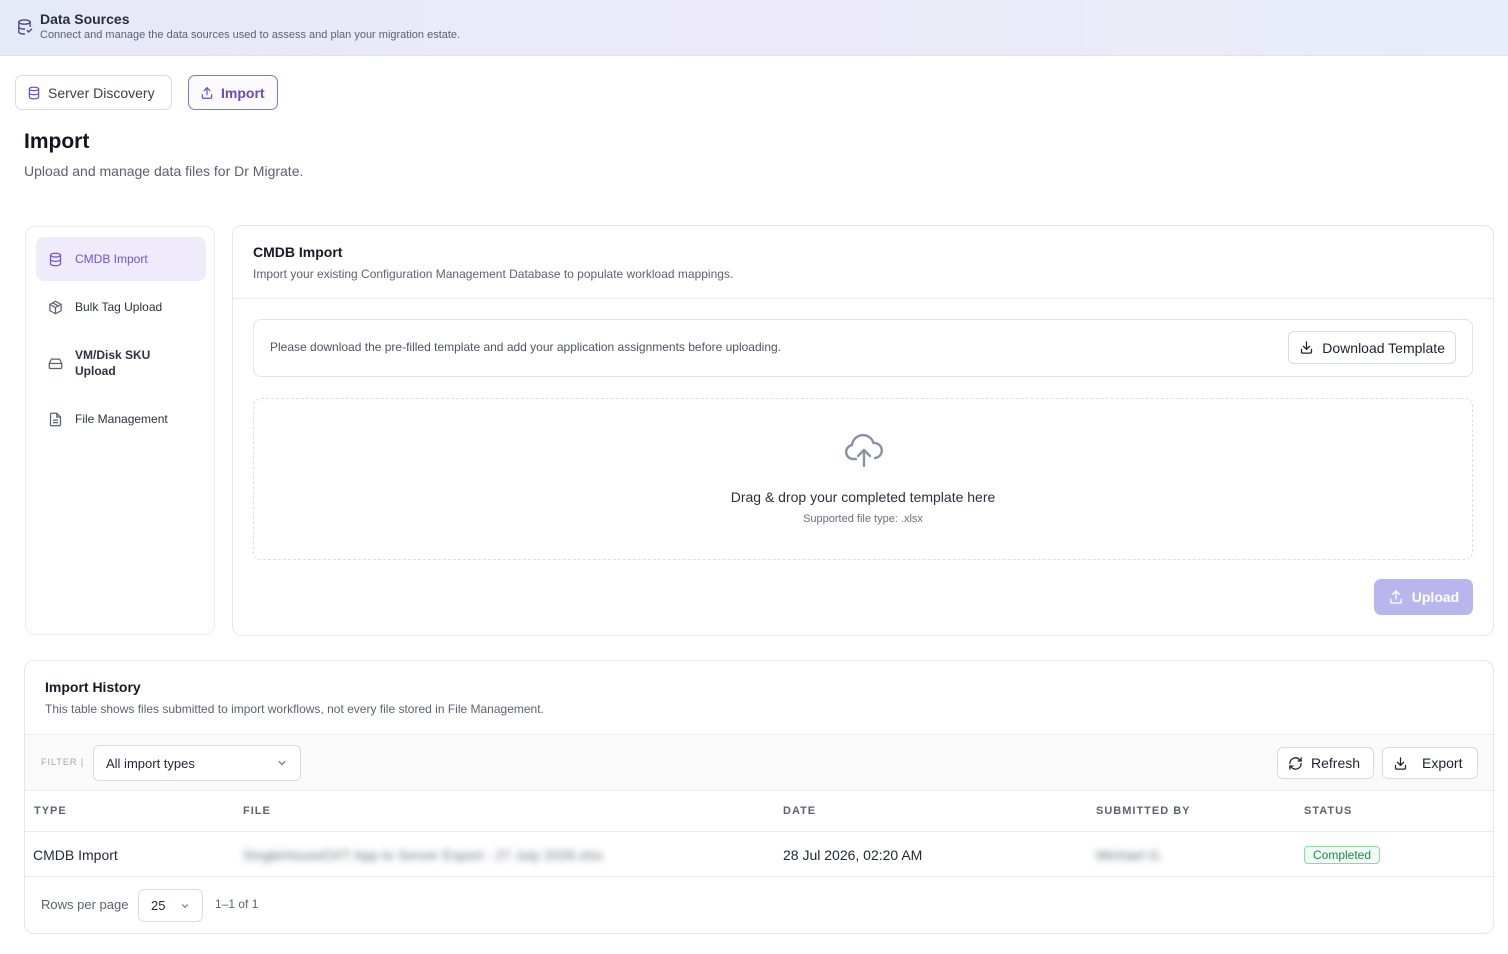 The width and height of the screenshot is (1508, 954). I want to click on rows-per-page-select: 25, so click(170, 905).